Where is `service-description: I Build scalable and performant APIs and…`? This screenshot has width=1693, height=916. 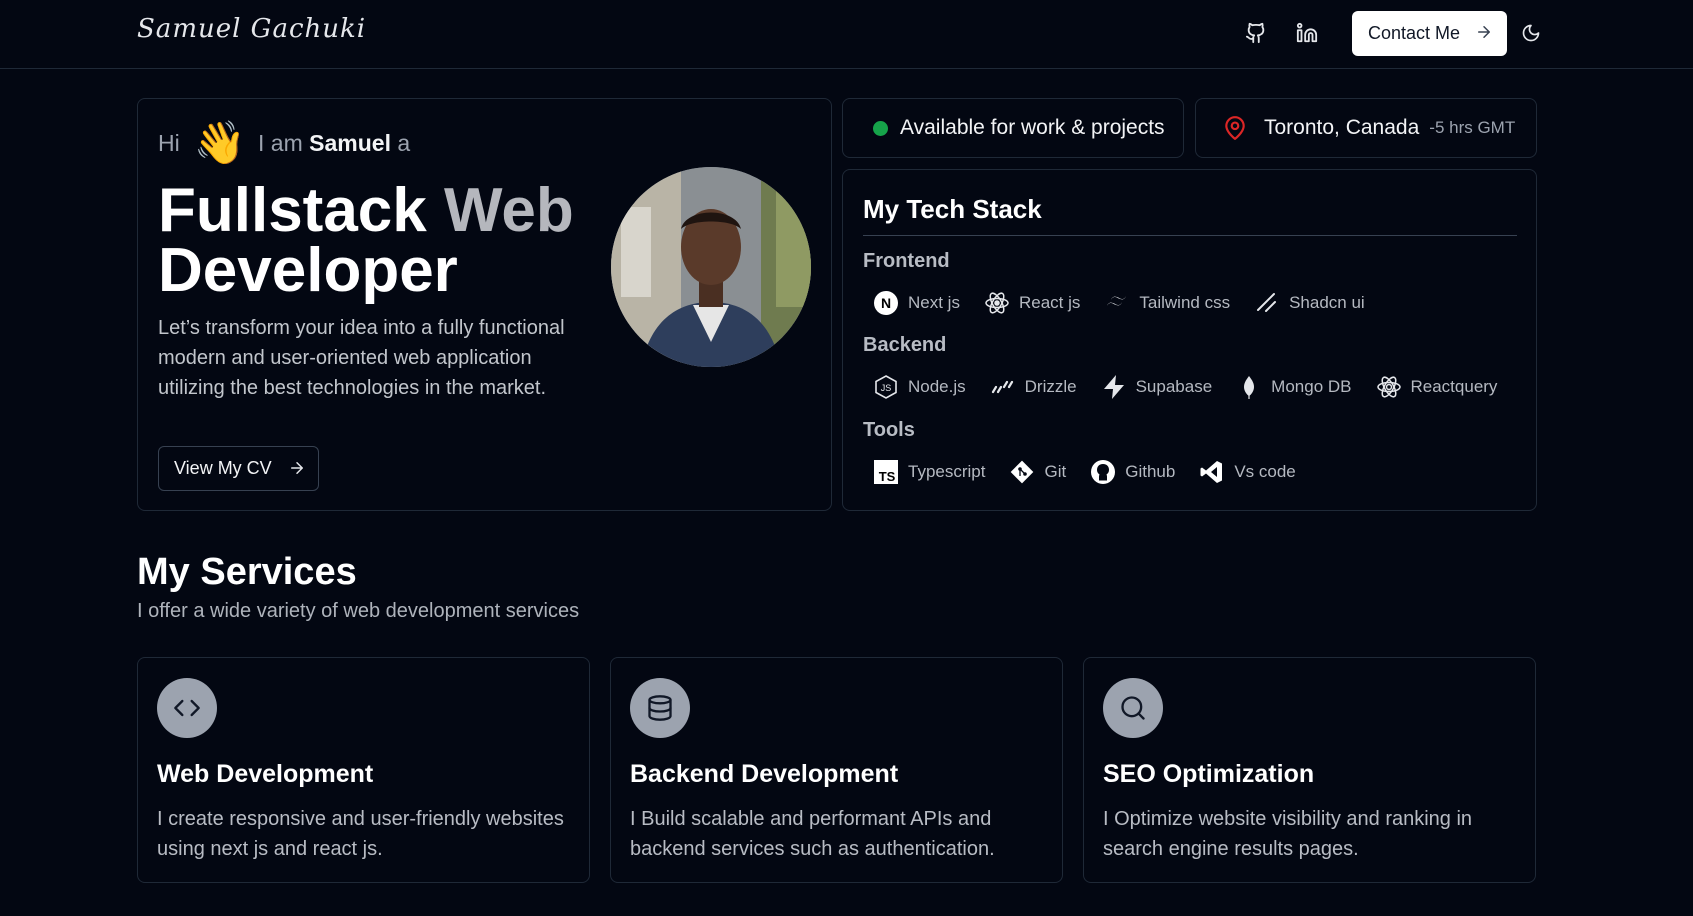
service-description: I Build scalable and performant APIs and… is located at coordinates (812, 834).